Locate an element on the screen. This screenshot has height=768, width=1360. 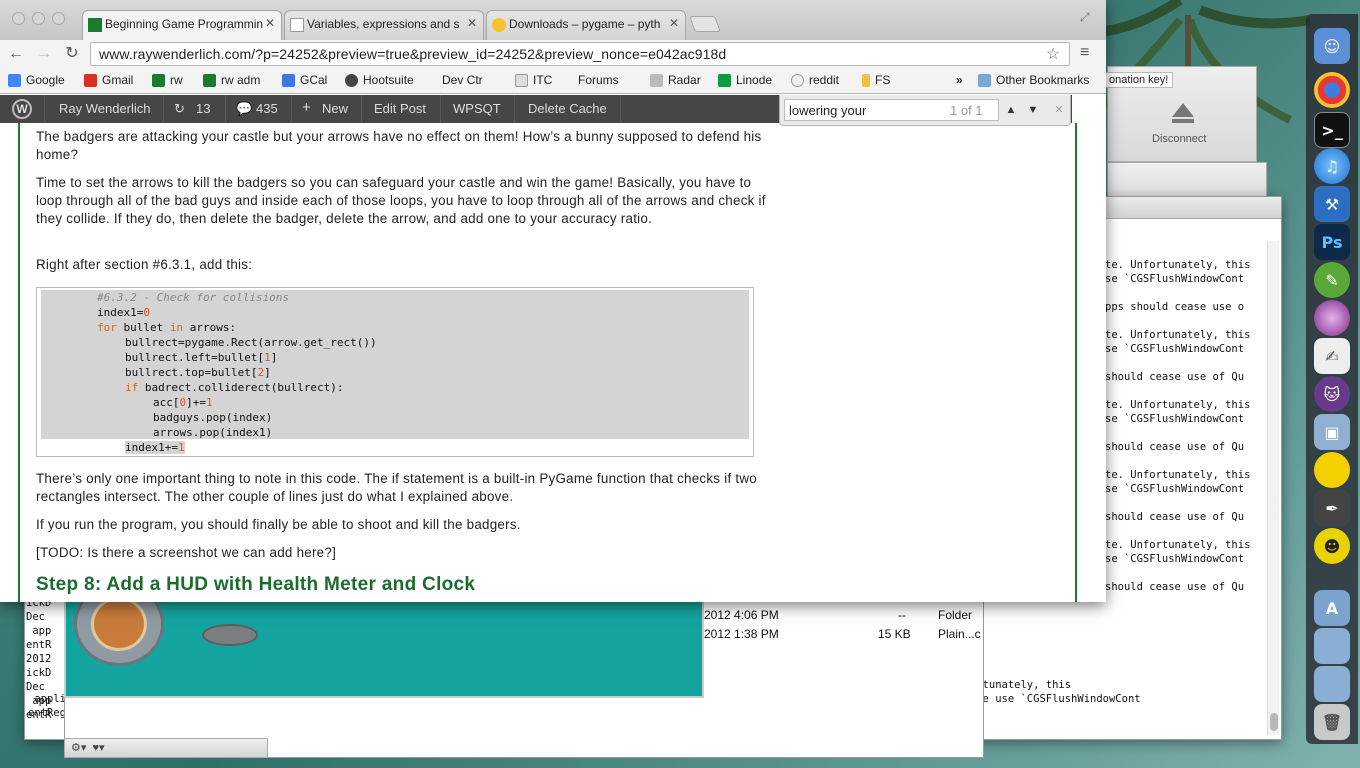
wp-comments-count: 435 is located at coordinates (267, 108).